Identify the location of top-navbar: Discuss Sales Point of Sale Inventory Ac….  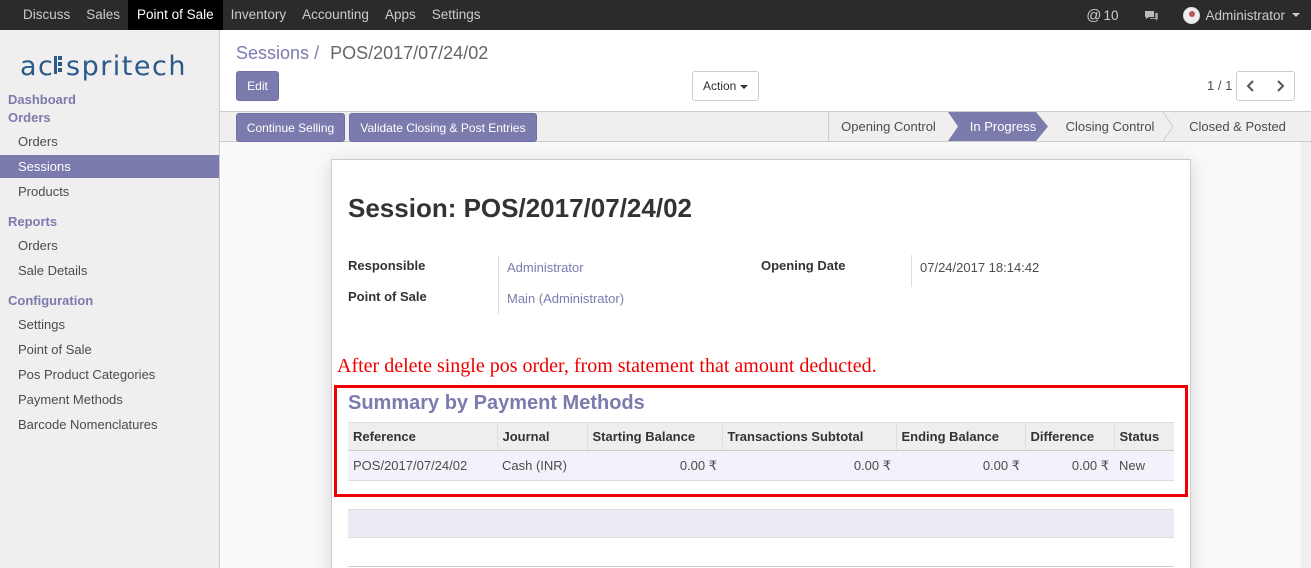
(655, 15).